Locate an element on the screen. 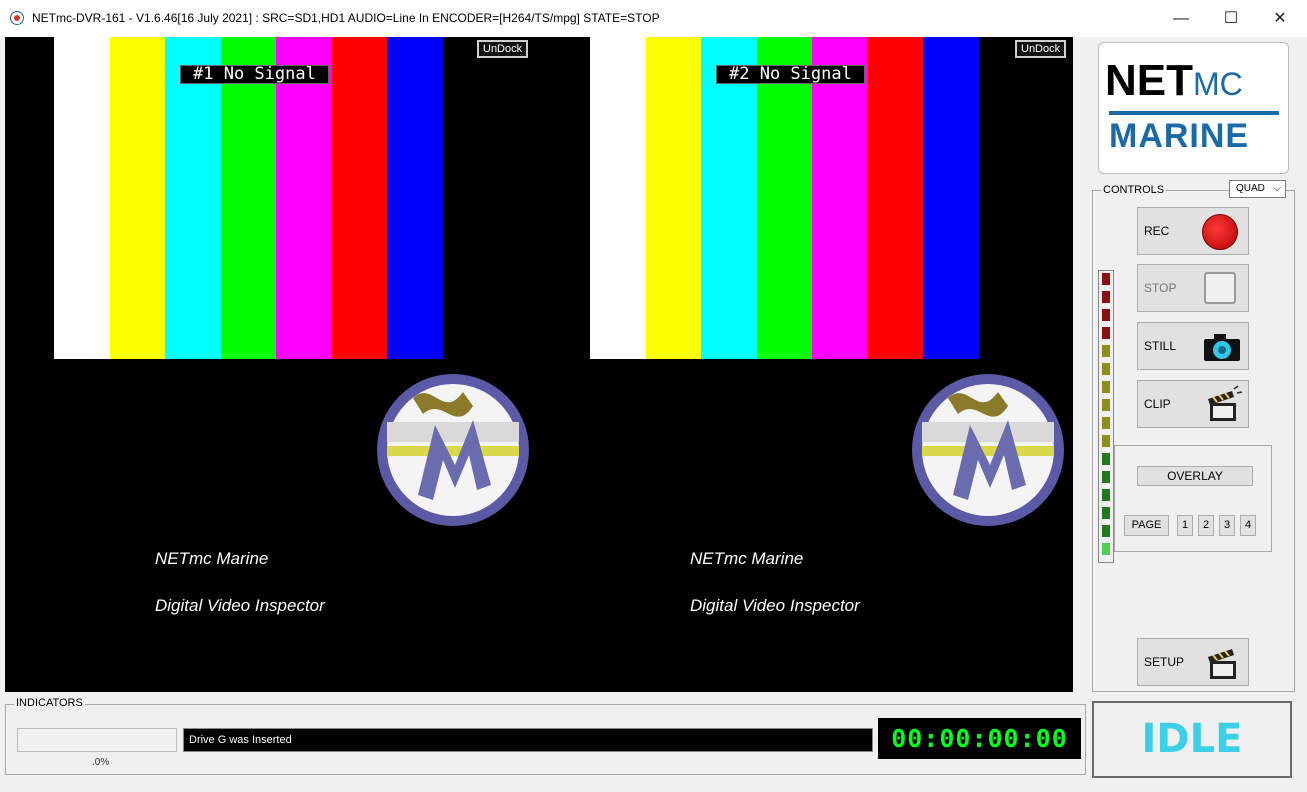  undock-button-2: UnDock is located at coordinates (1041, 49).